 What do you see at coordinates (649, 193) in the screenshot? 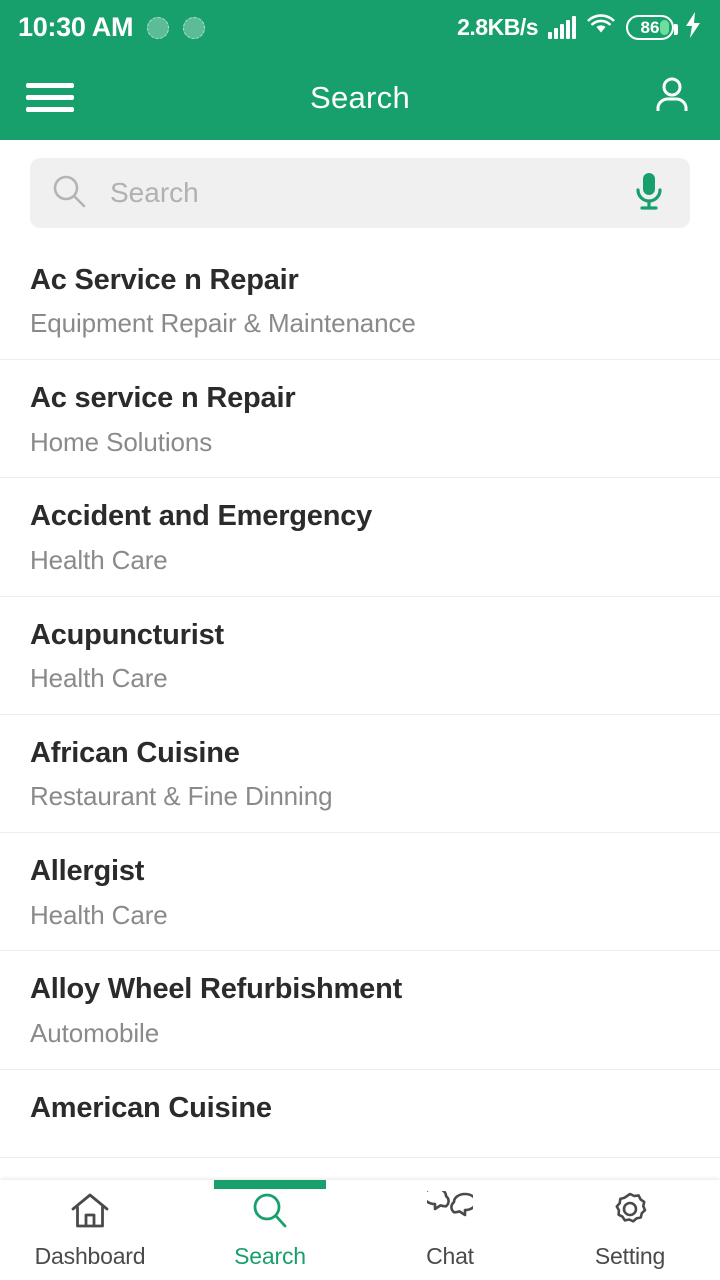
I see `microphone-icon` at bounding box center [649, 193].